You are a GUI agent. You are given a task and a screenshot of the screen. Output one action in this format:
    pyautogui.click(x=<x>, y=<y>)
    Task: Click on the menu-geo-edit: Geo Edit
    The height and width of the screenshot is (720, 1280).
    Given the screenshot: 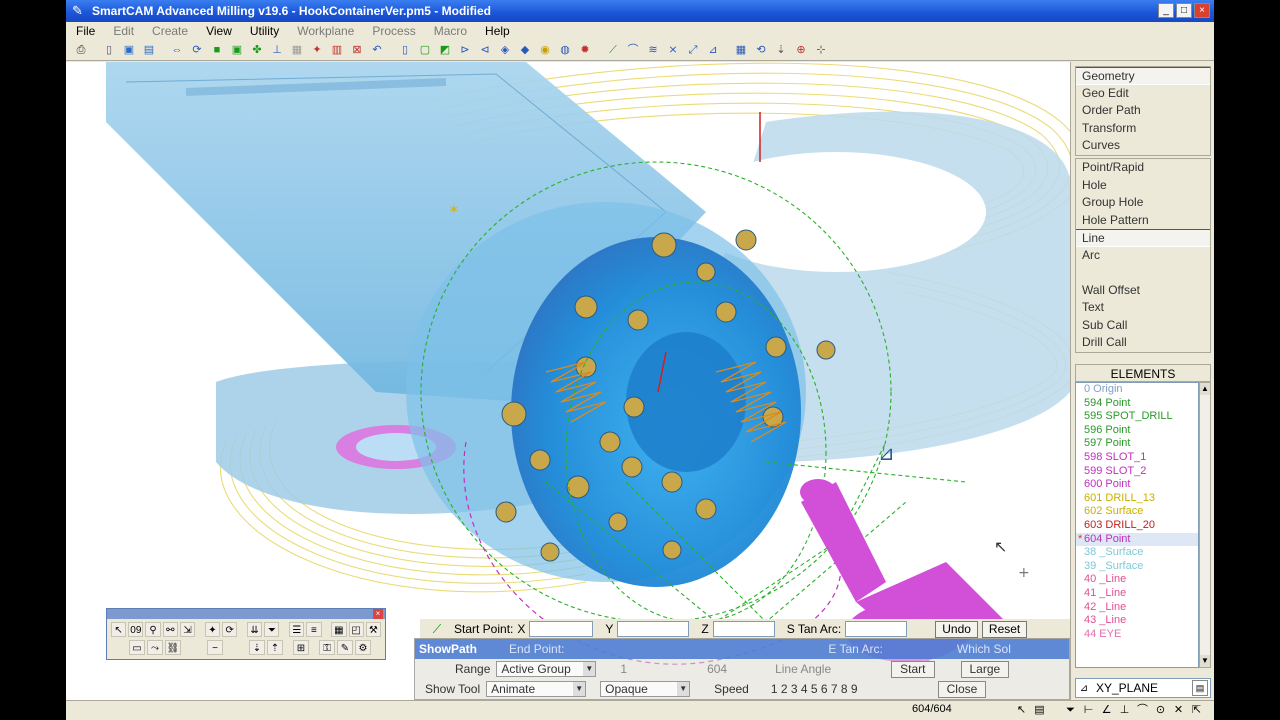 What is the action you would take?
    pyautogui.click(x=1143, y=94)
    